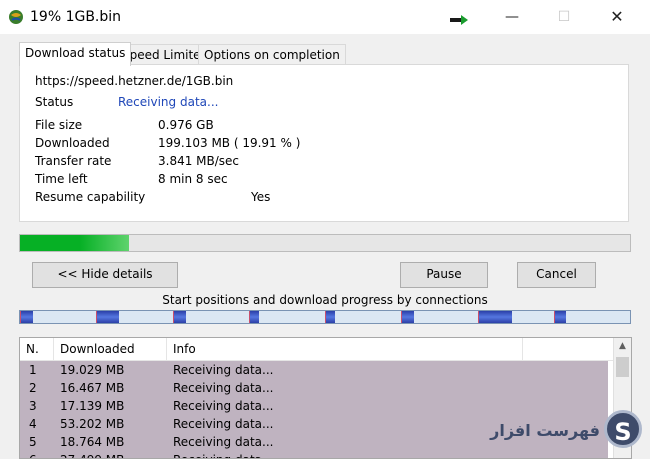 This screenshot has height=459, width=650. Describe the element at coordinates (105, 275) in the screenshot. I see `hide-details-button: << Hide details` at that location.